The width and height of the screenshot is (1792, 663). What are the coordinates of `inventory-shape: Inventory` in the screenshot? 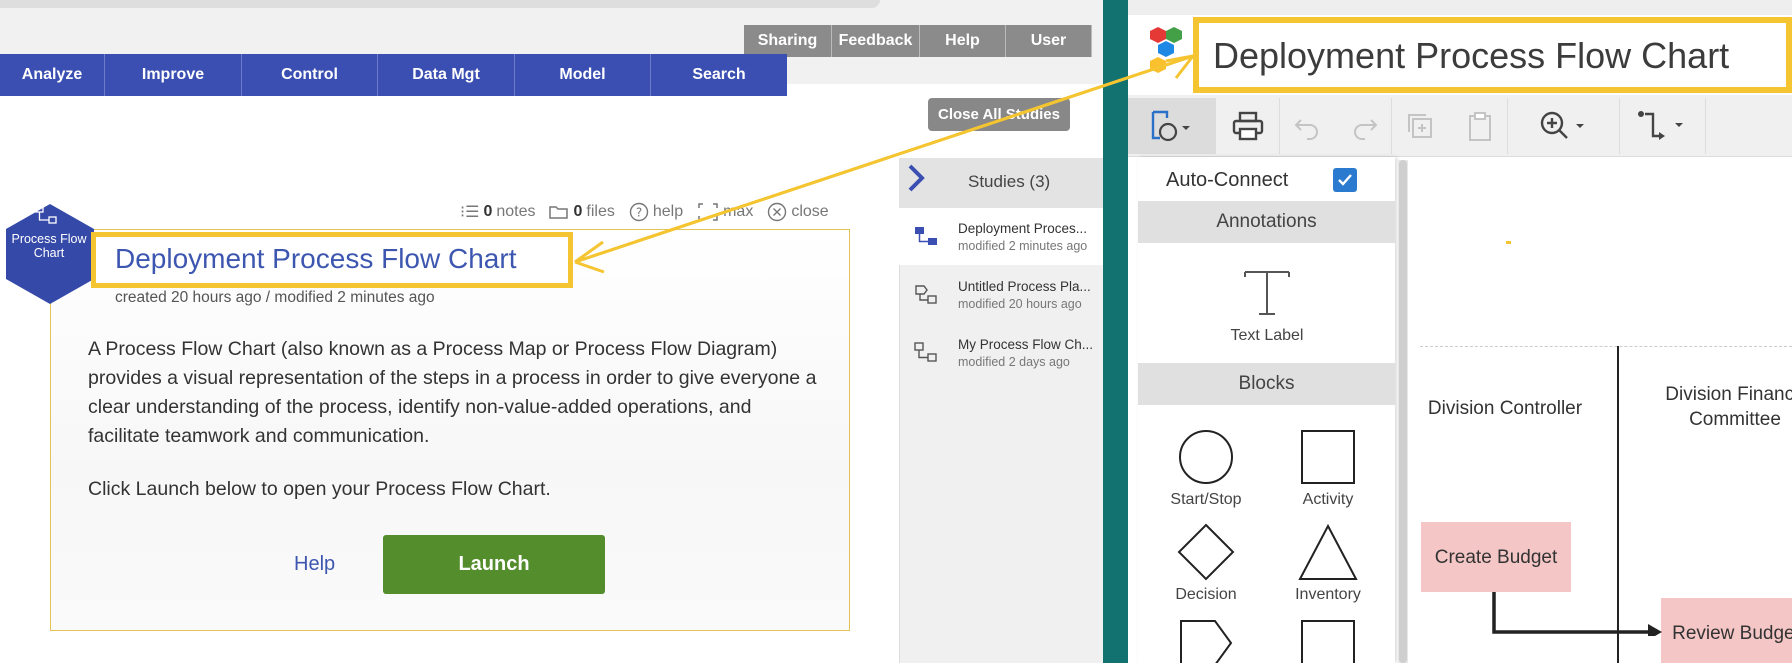 It's located at (1328, 563).